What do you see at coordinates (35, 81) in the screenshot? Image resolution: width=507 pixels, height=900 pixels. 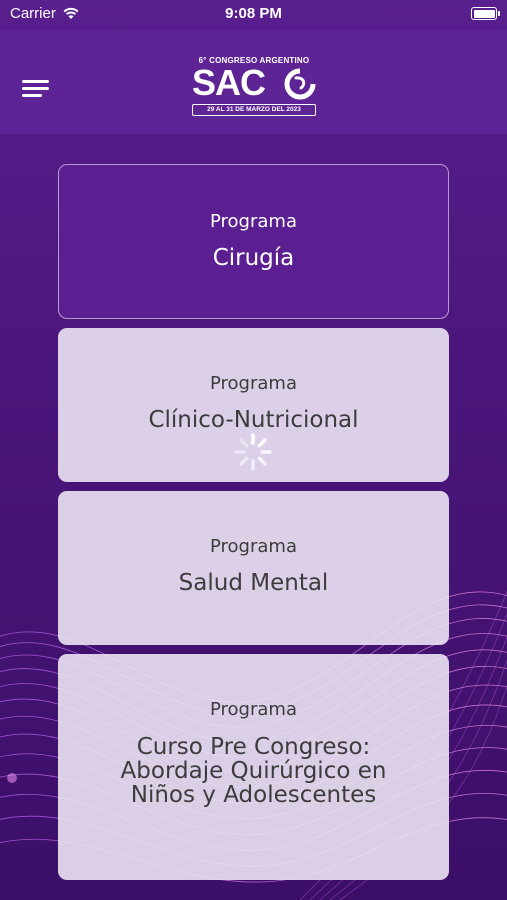 I see `hamburger-menu-icon` at bounding box center [35, 81].